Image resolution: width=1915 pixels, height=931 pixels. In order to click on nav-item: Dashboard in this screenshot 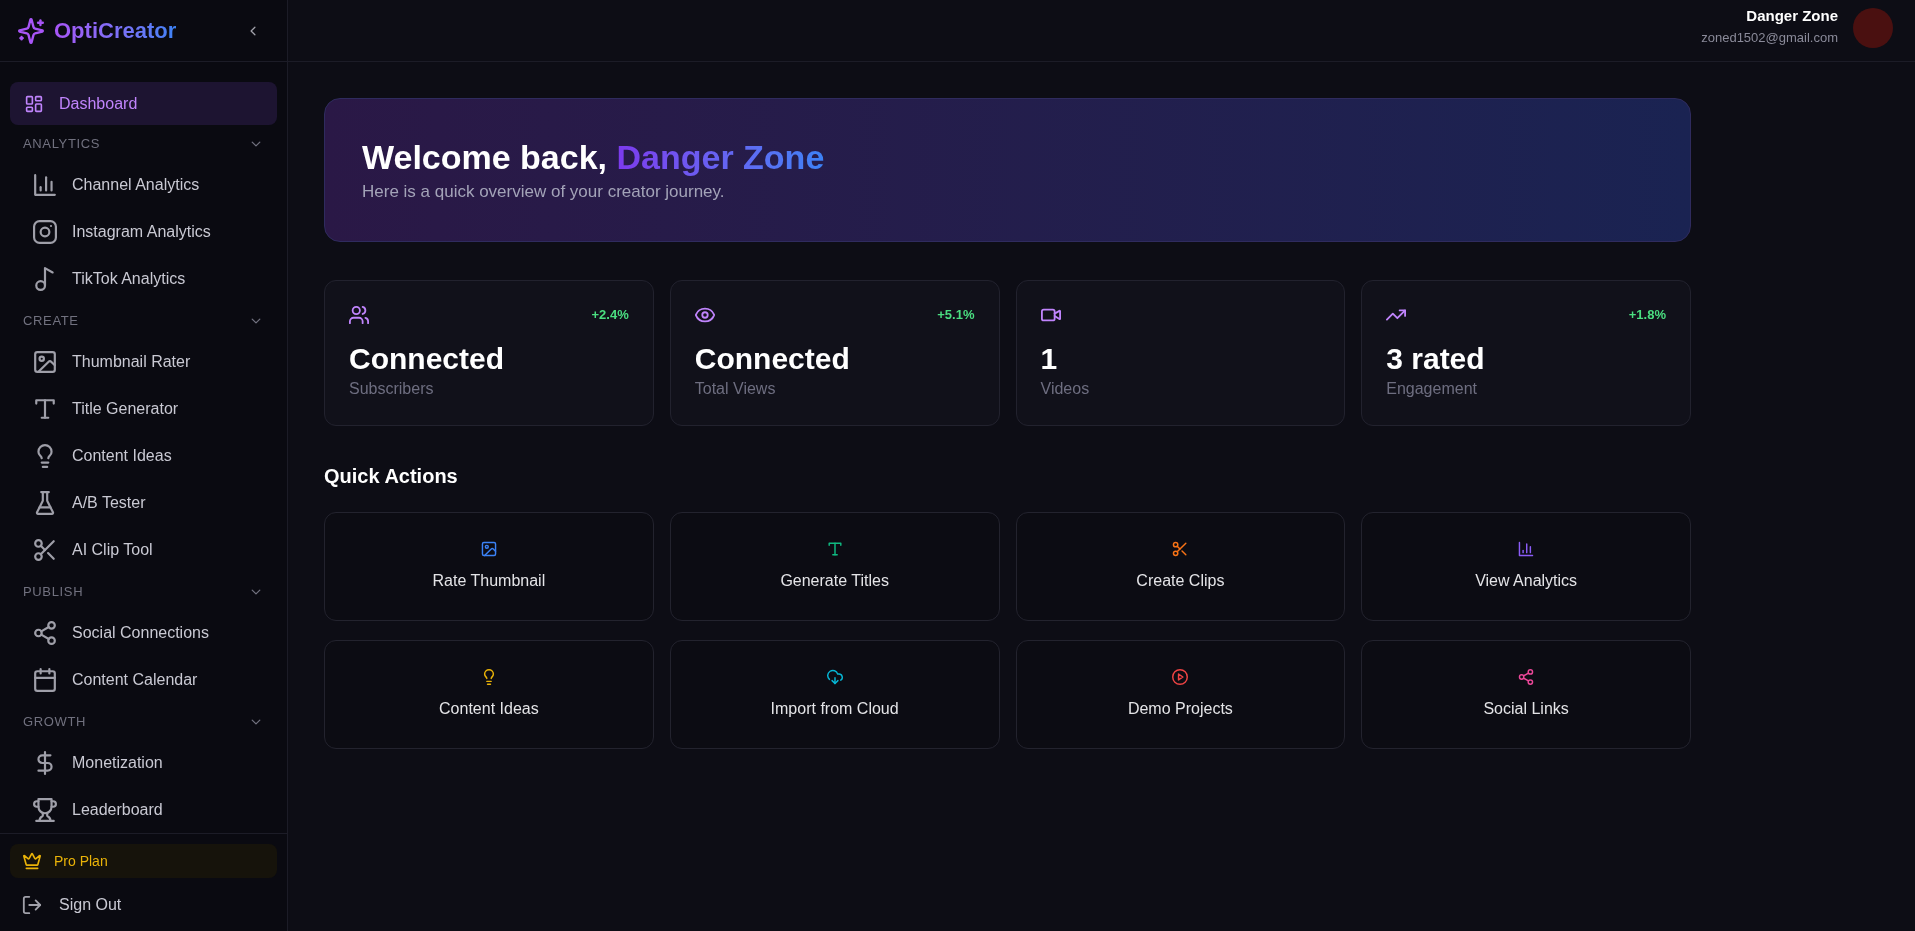, I will do `click(143, 103)`.